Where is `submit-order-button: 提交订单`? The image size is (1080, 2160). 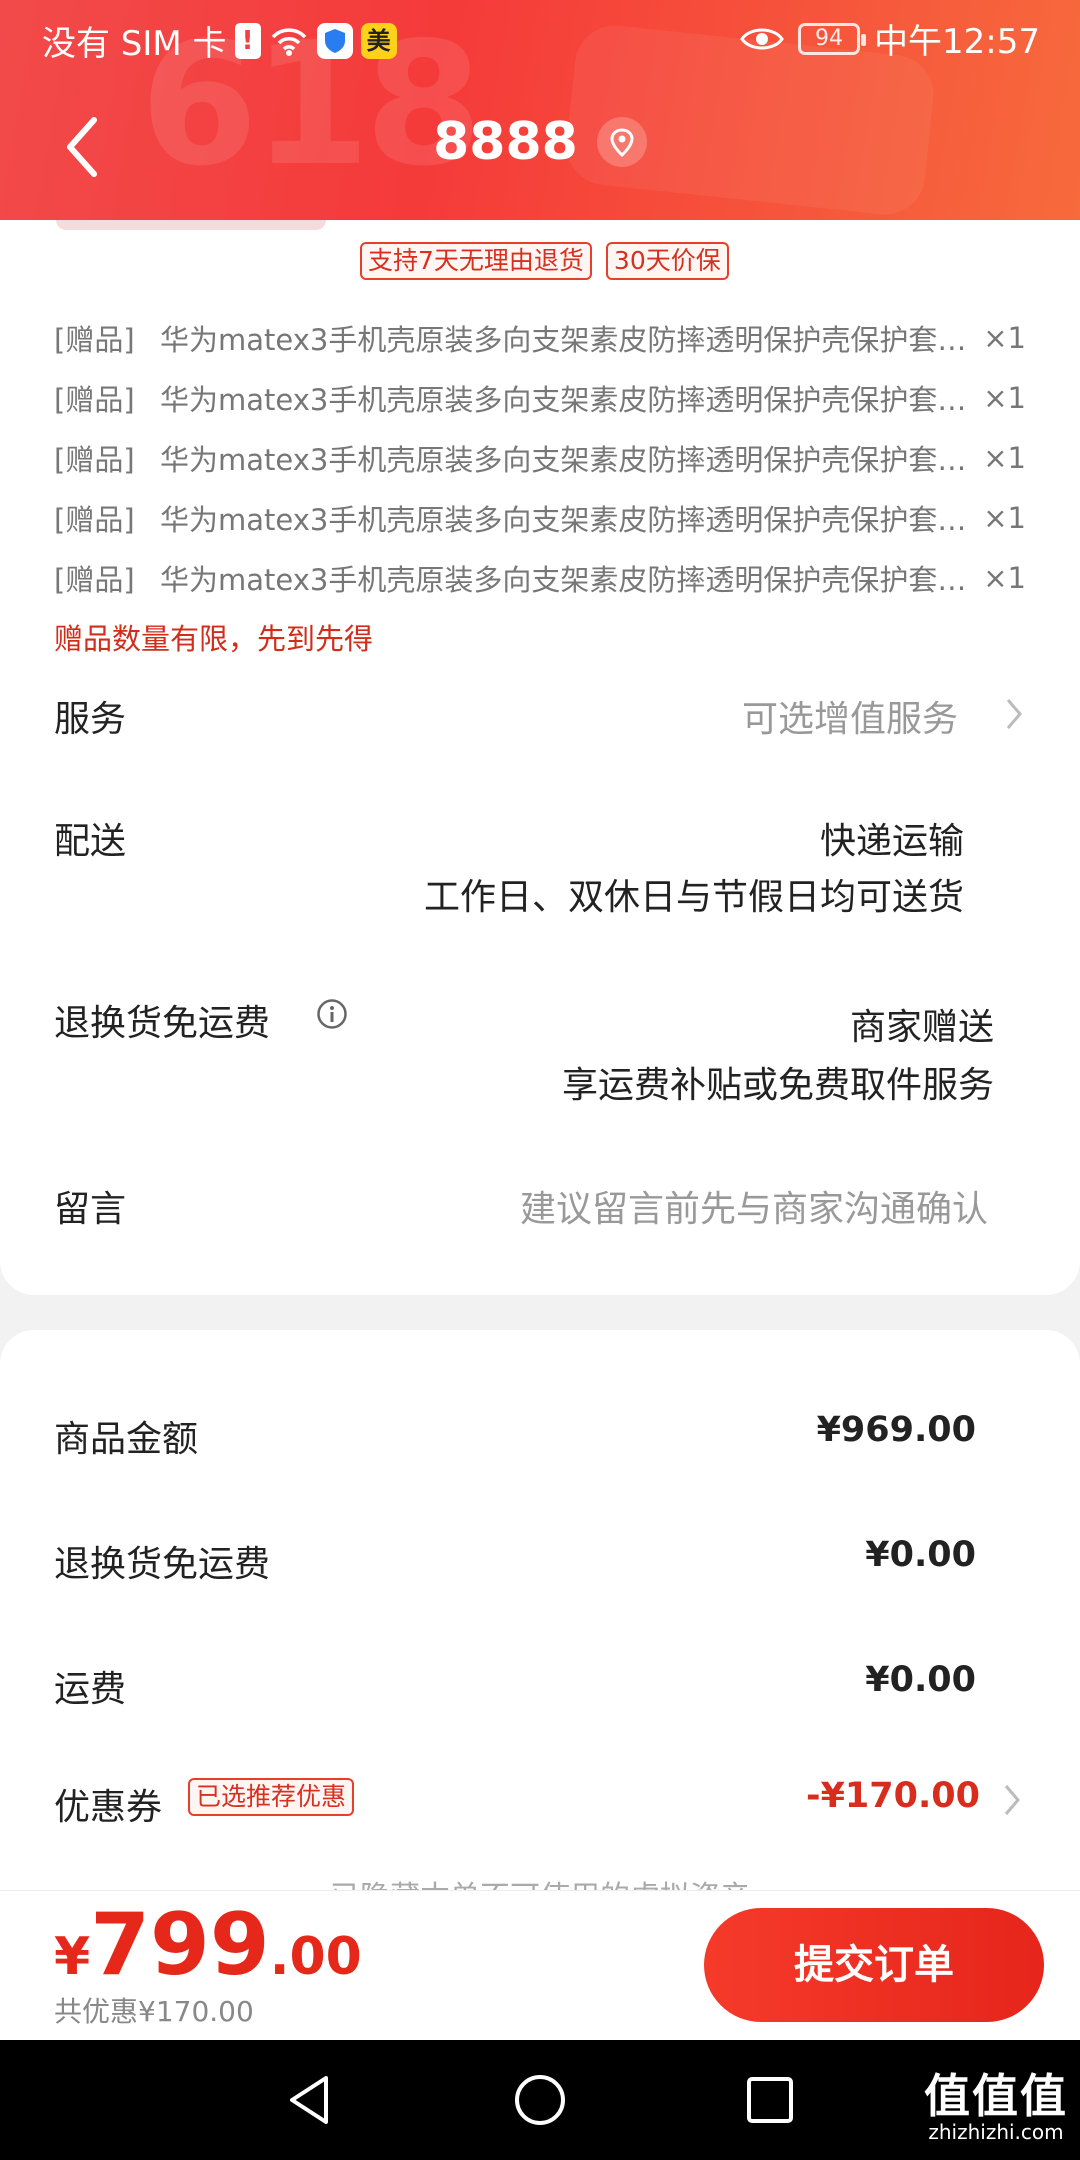 submit-order-button: 提交订单 is located at coordinates (874, 1965).